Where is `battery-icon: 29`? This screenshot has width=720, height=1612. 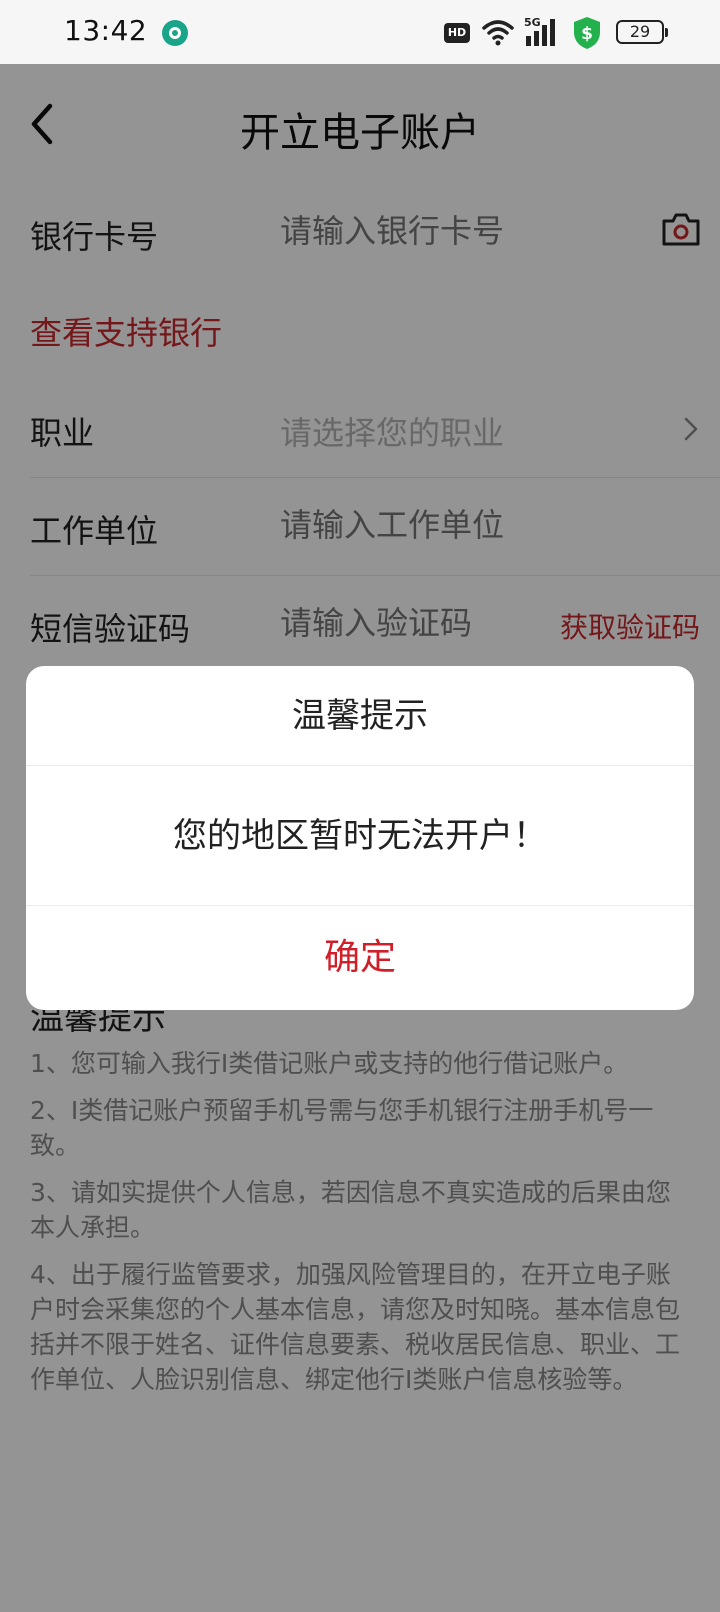
battery-icon: 29 is located at coordinates (642, 32).